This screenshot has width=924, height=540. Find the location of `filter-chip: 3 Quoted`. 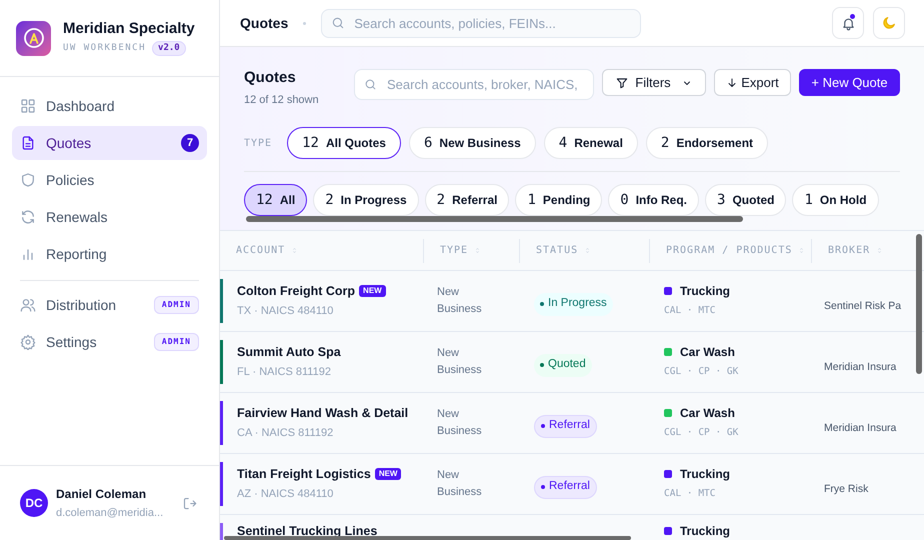

filter-chip: 3 Quoted is located at coordinates (745, 200).